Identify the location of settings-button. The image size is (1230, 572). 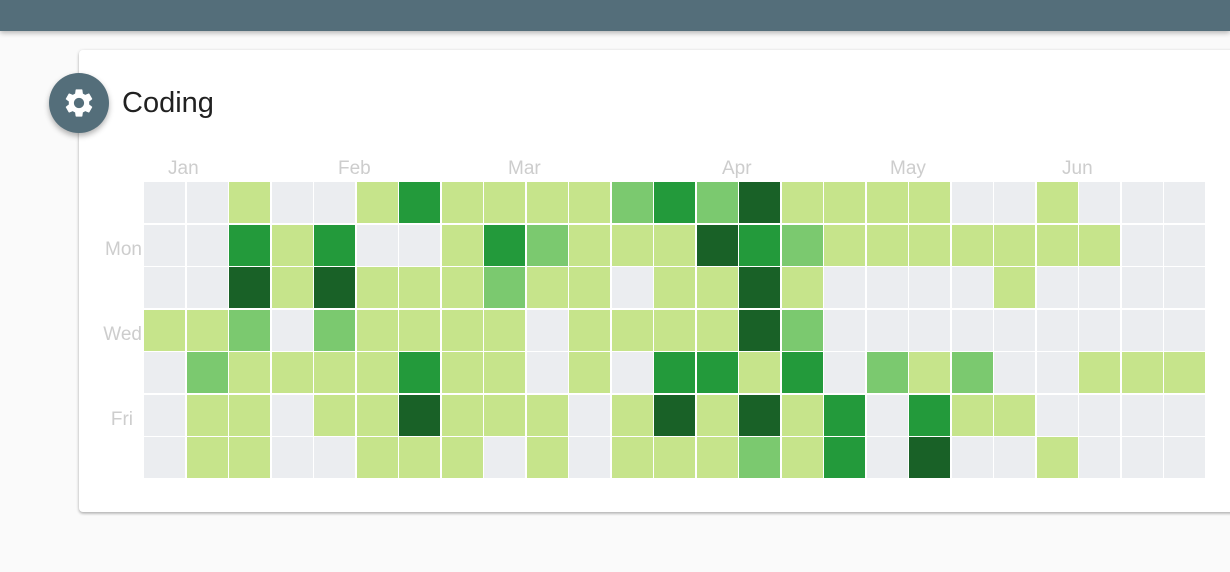
(79, 103).